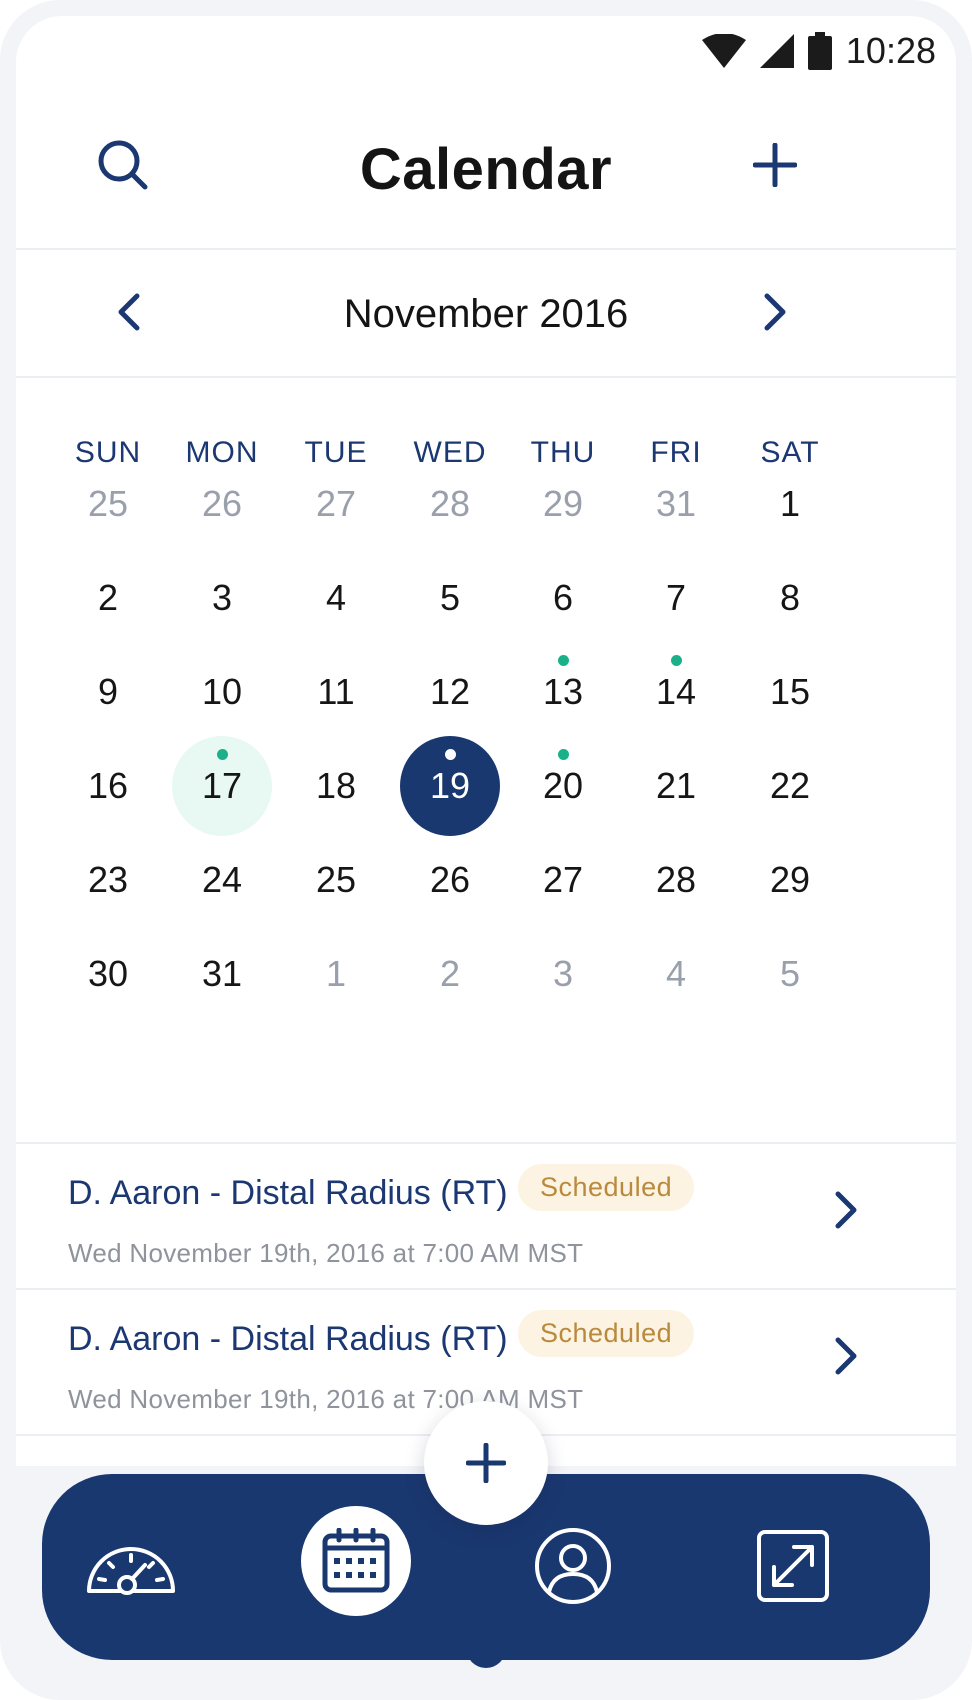 The image size is (972, 1700). Describe the element at coordinates (563, 692) in the screenshot. I see `day-cell: 13` at that location.